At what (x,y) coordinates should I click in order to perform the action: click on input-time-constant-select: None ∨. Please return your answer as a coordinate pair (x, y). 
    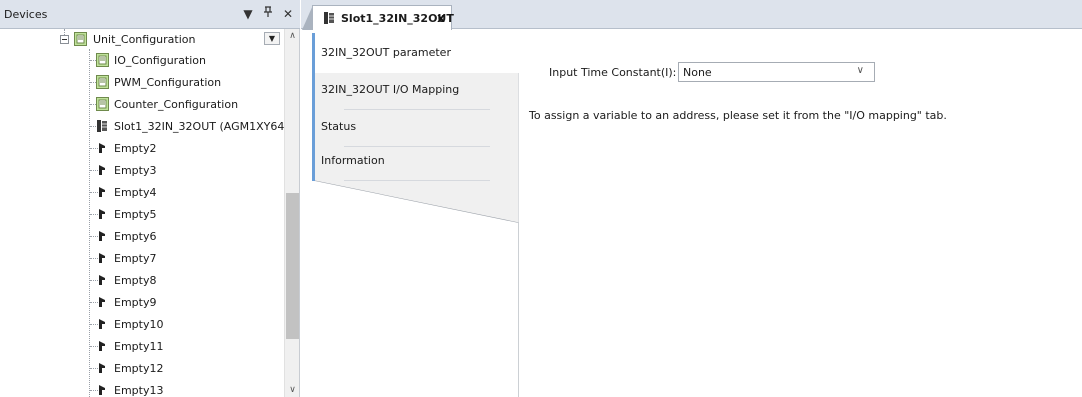
    Looking at the image, I should click on (776, 72).